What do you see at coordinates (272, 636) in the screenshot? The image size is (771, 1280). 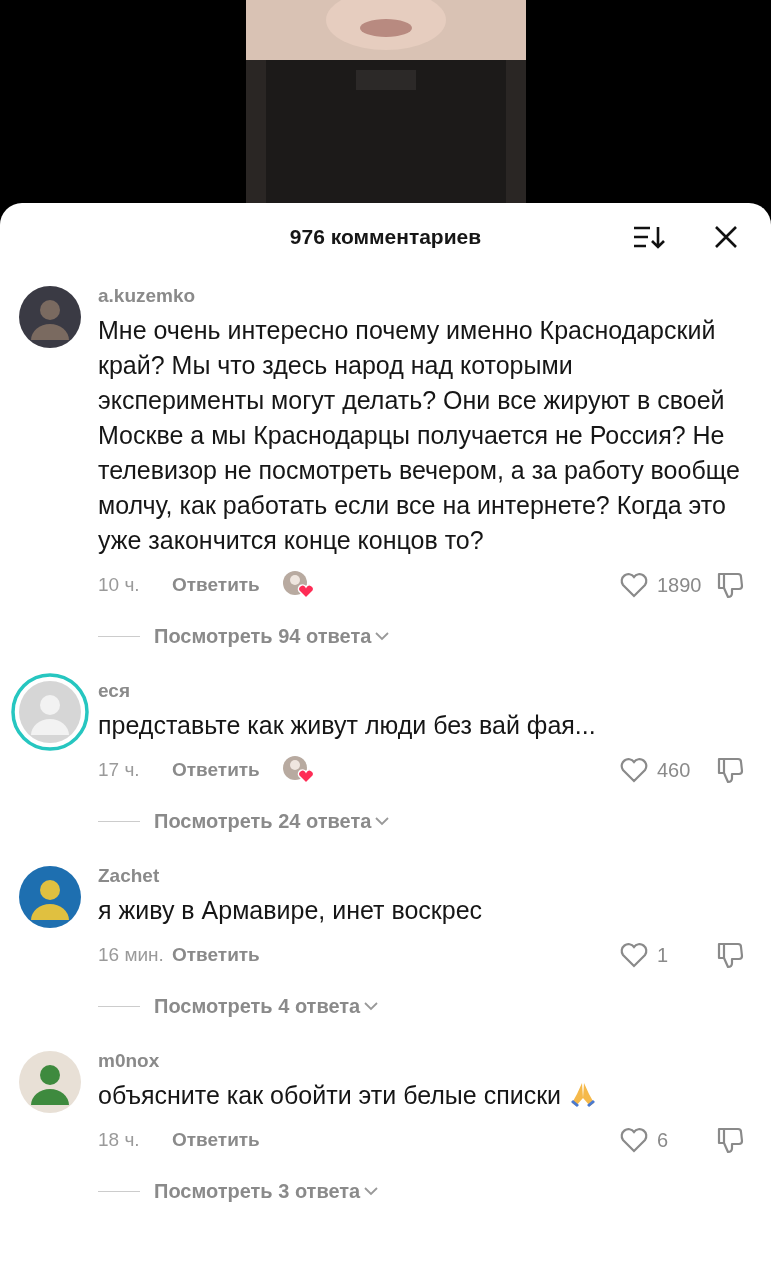 I see `view-replies-link: Посмотреть 94 ответа` at bounding box center [272, 636].